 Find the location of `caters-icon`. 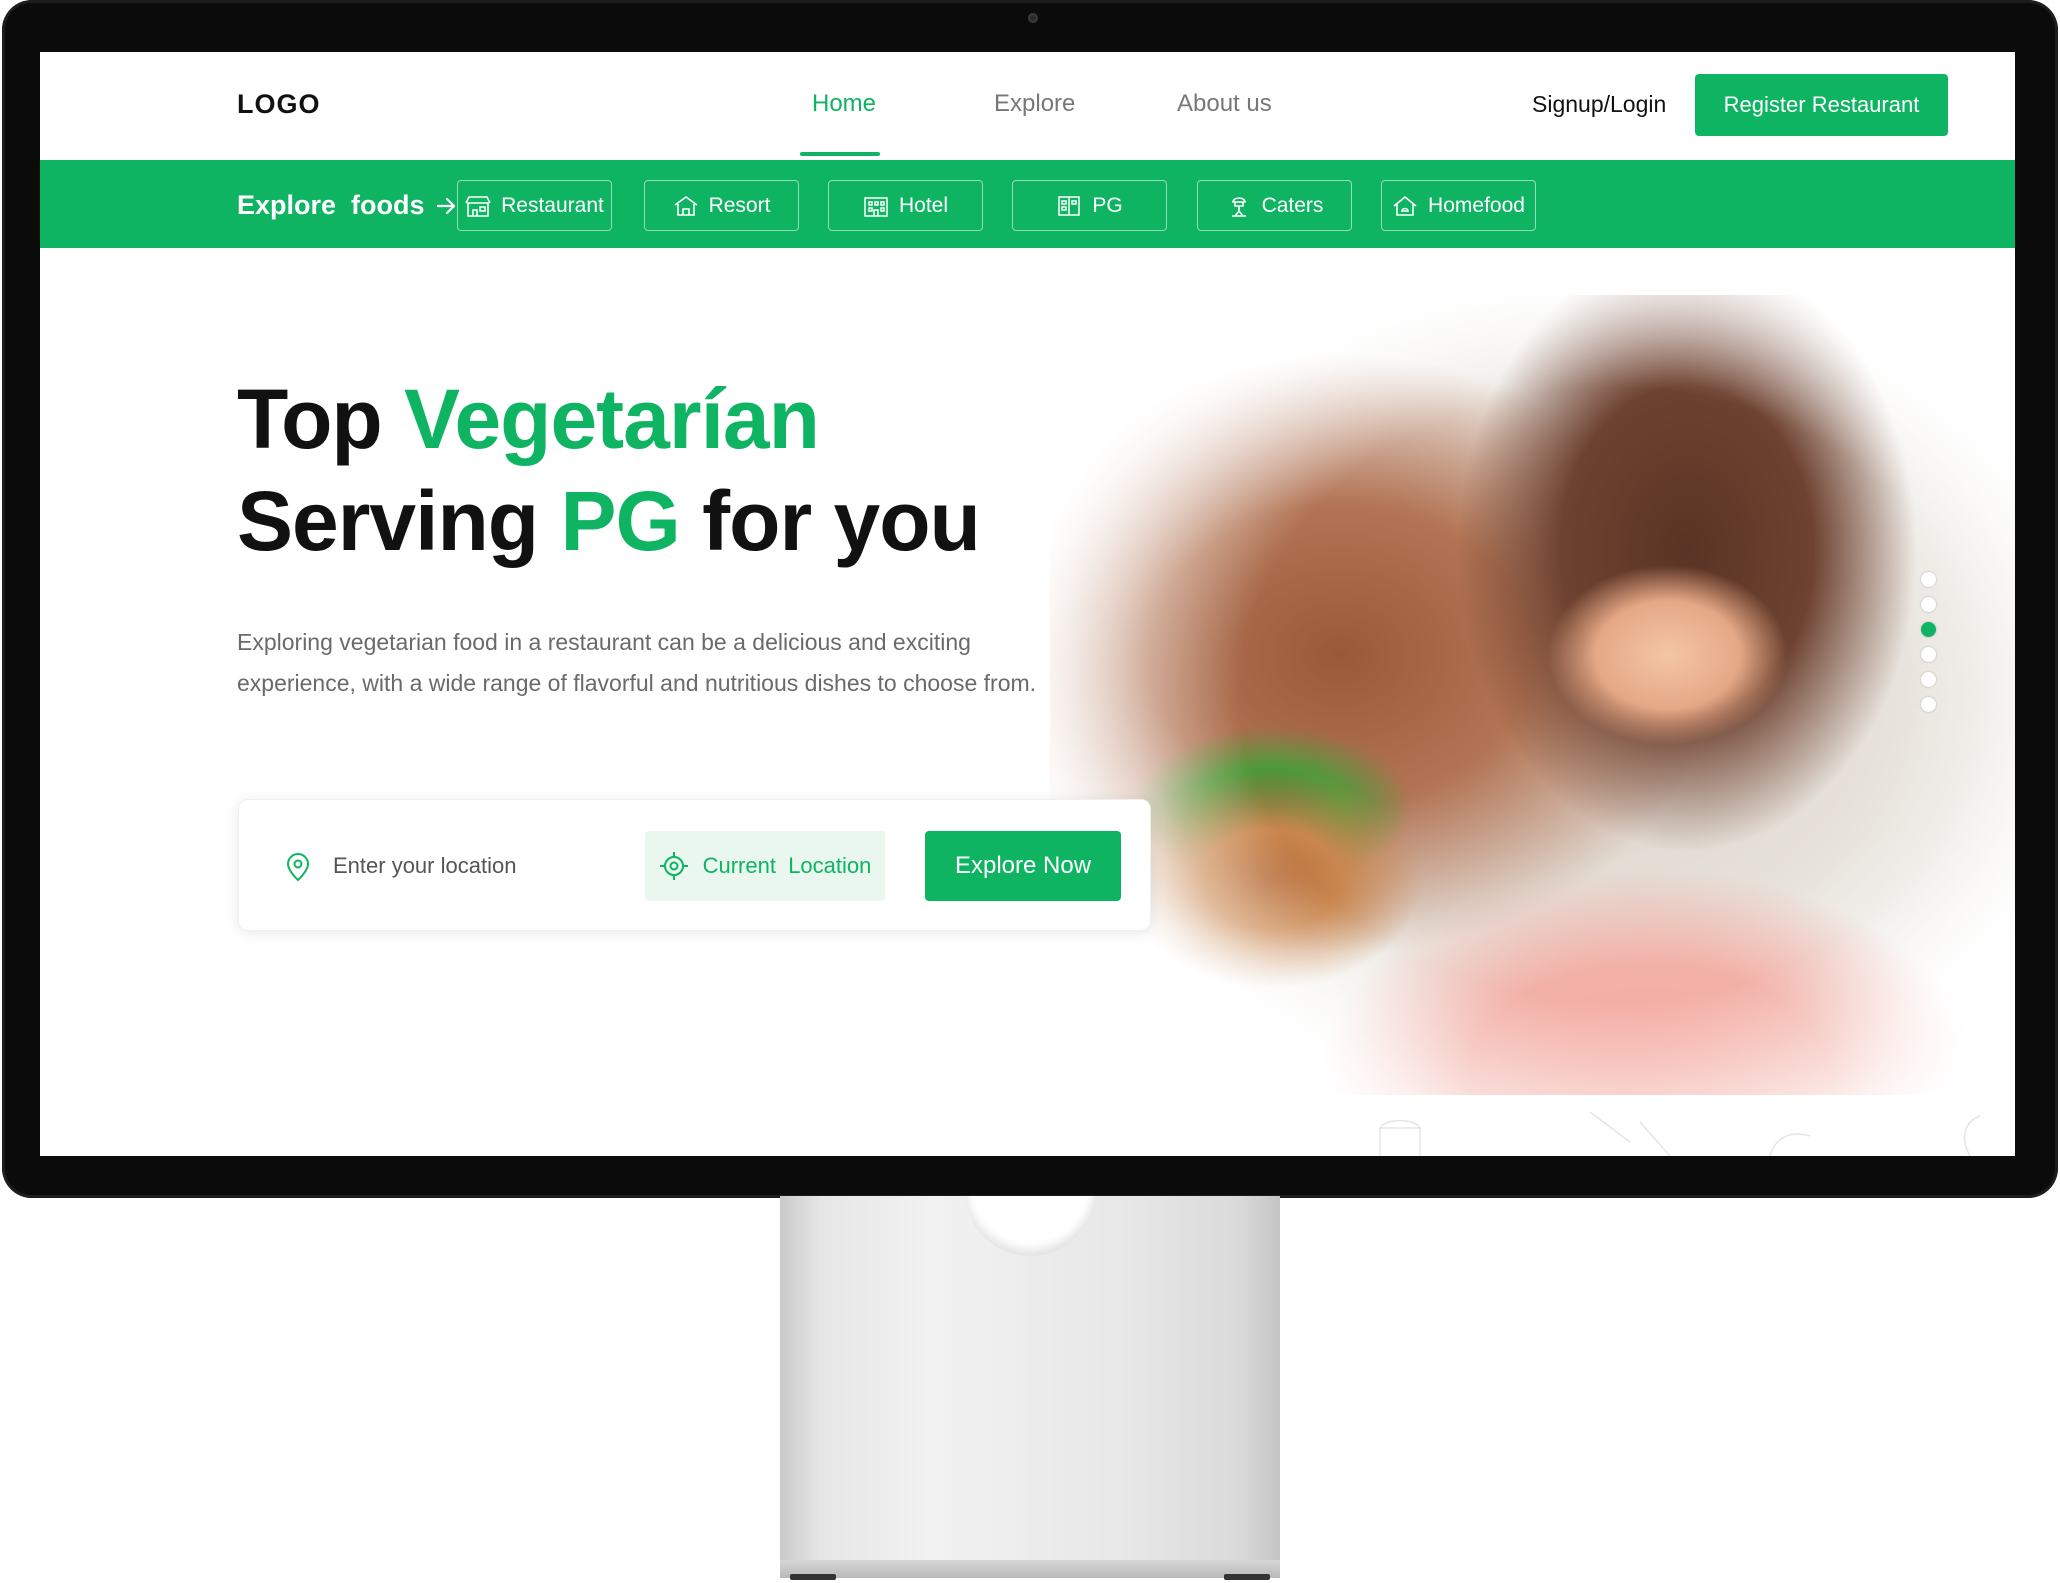

caters-icon is located at coordinates (1238, 206).